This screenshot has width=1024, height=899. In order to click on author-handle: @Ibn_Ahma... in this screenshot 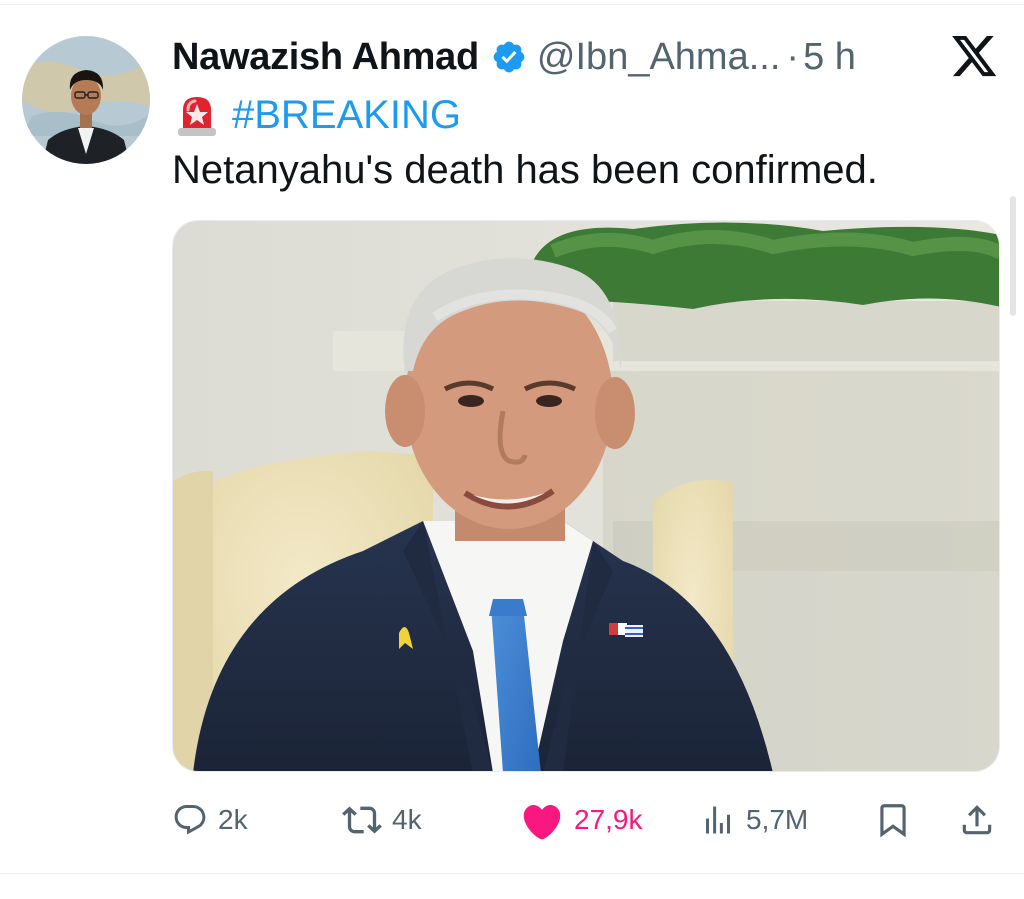, I will do `click(658, 57)`.